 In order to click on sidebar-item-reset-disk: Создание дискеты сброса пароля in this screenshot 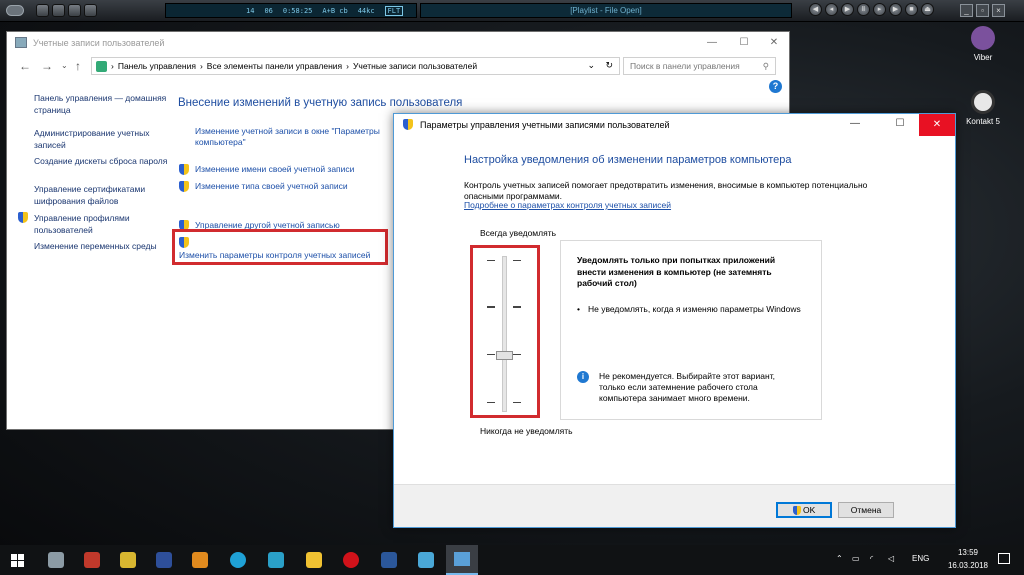, I will do `click(101, 161)`.